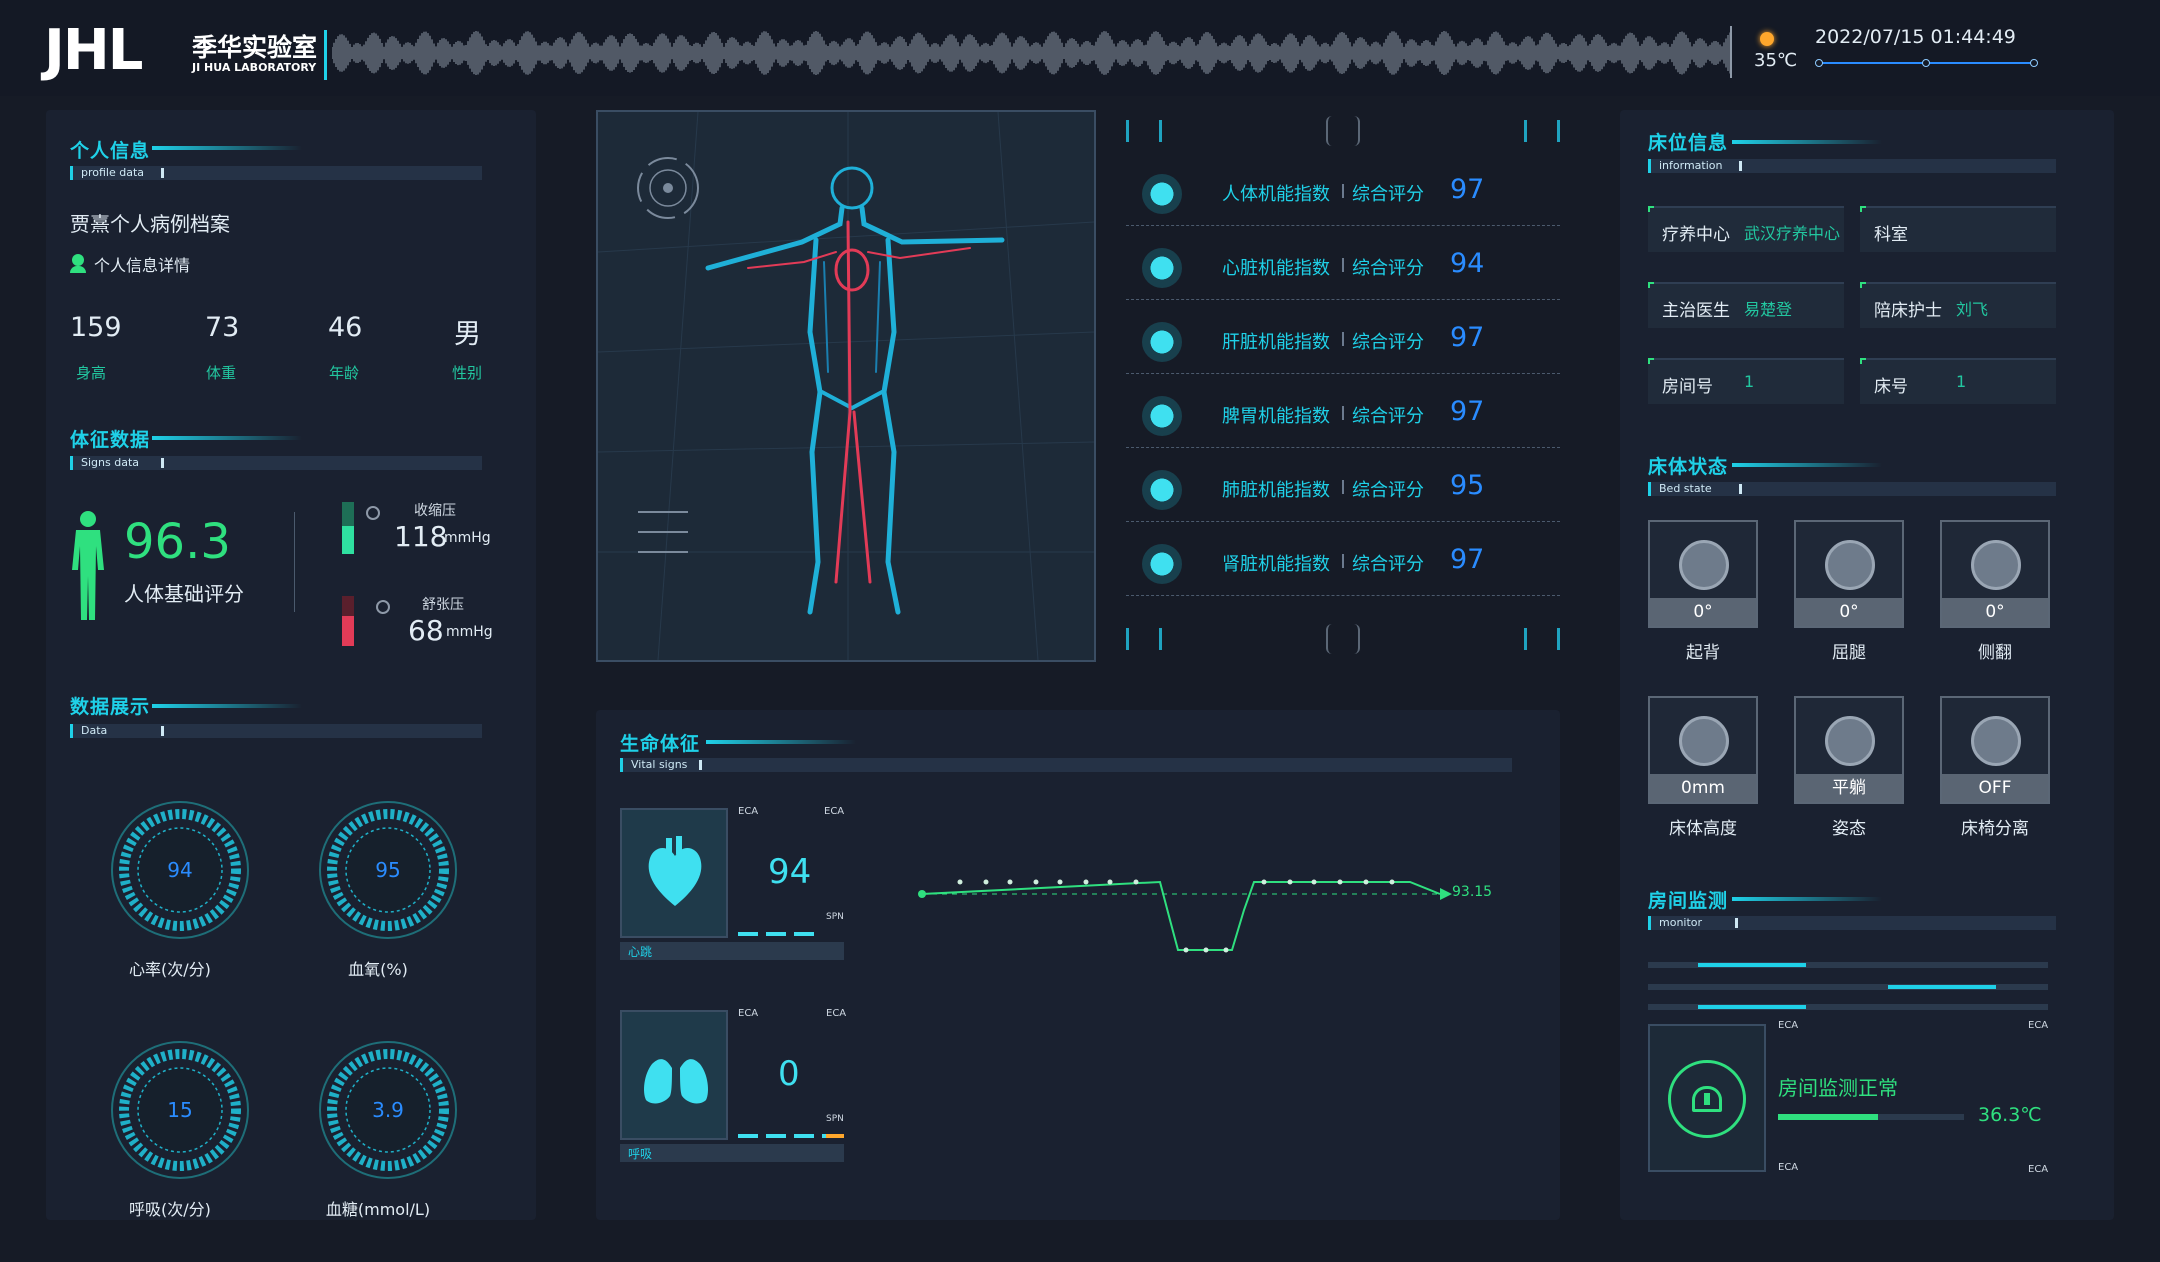  Describe the element at coordinates (1850, 565) in the screenshot. I see `leg-bend-icon` at that location.